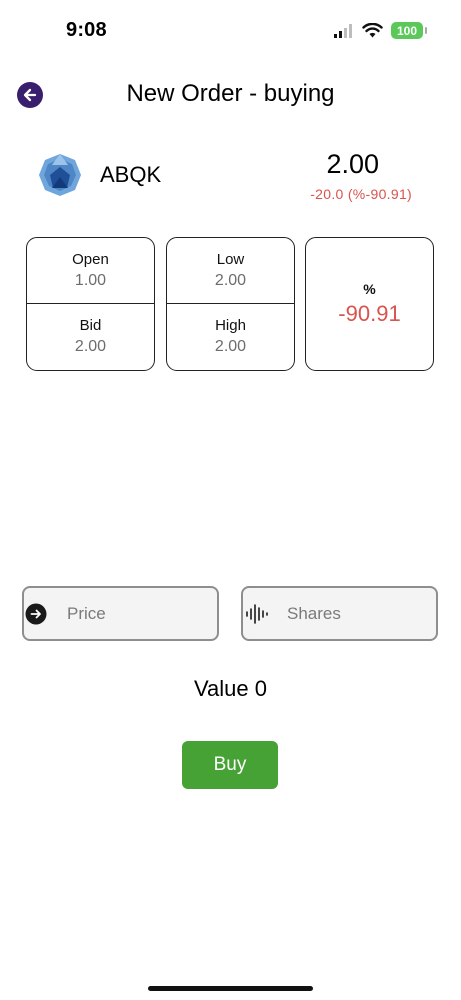  What do you see at coordinates (90, 280) in the screenshot?
I see `open-value: 1.00` at bounding box center [90, 280].